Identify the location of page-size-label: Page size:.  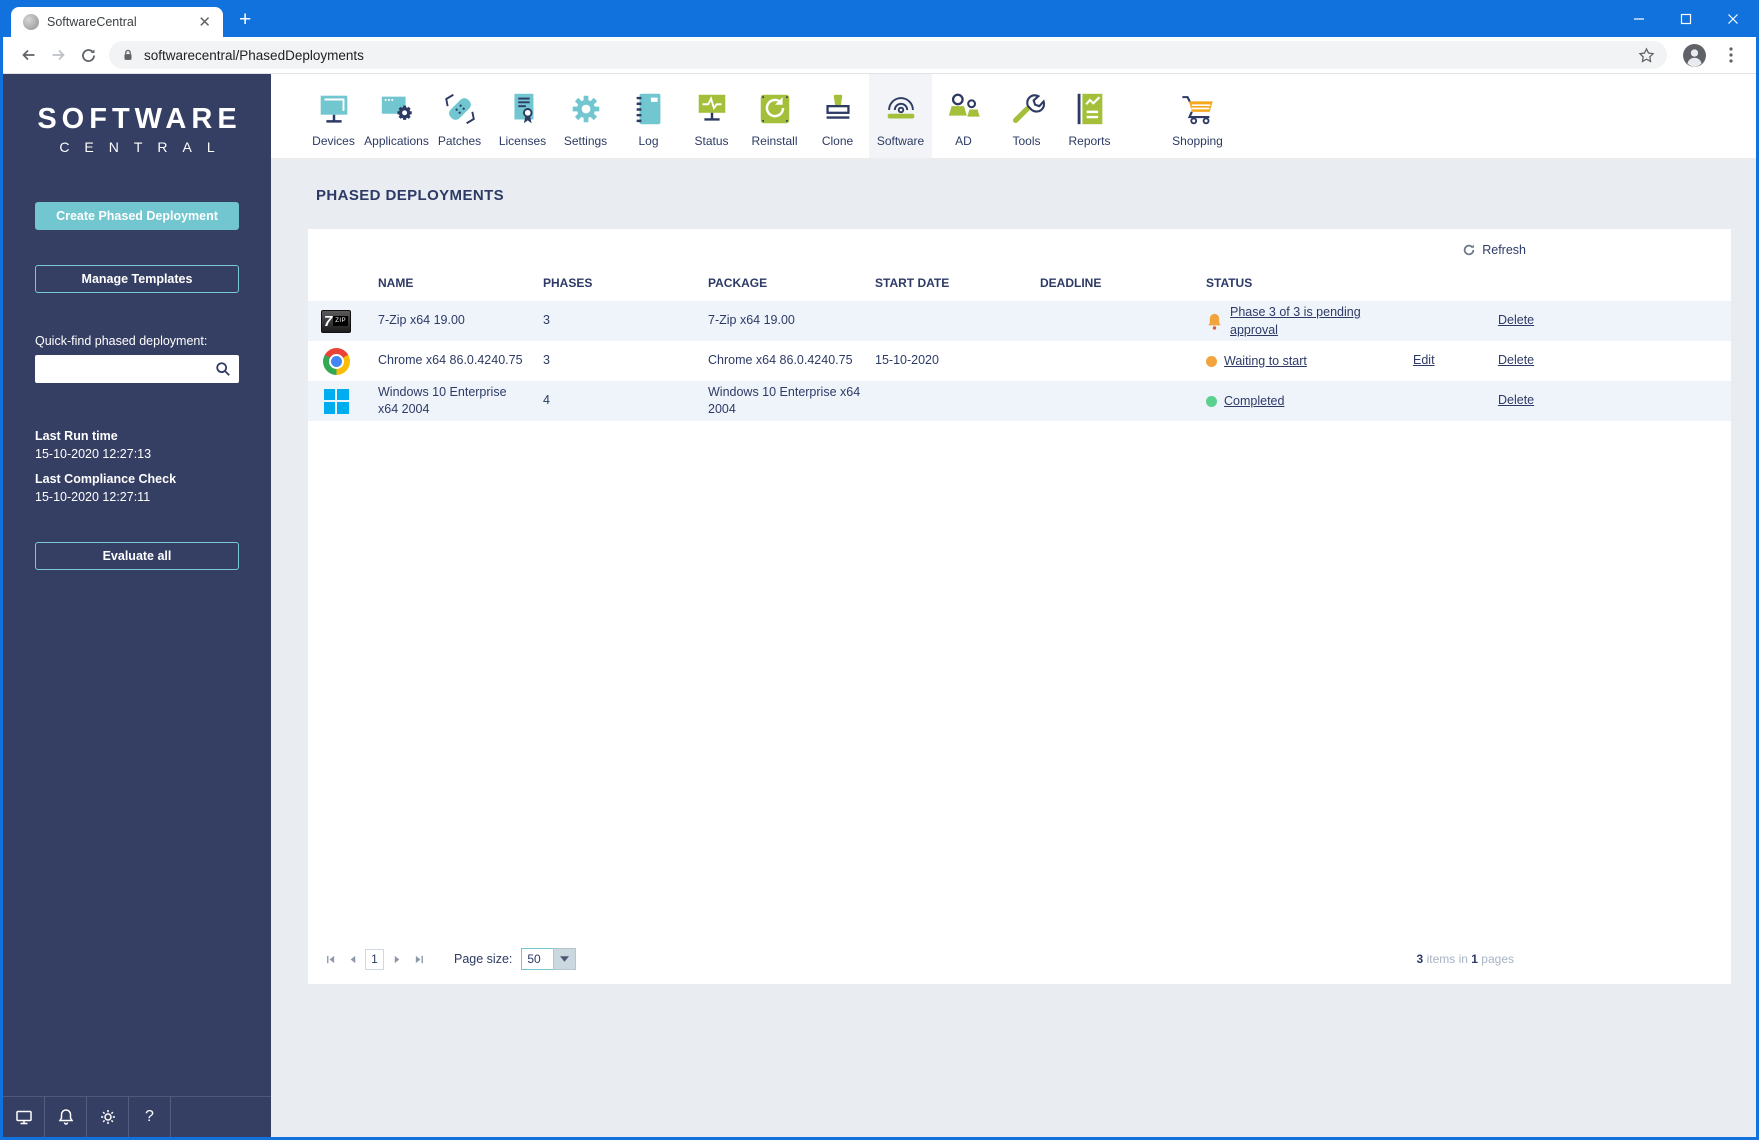
(483, 959).